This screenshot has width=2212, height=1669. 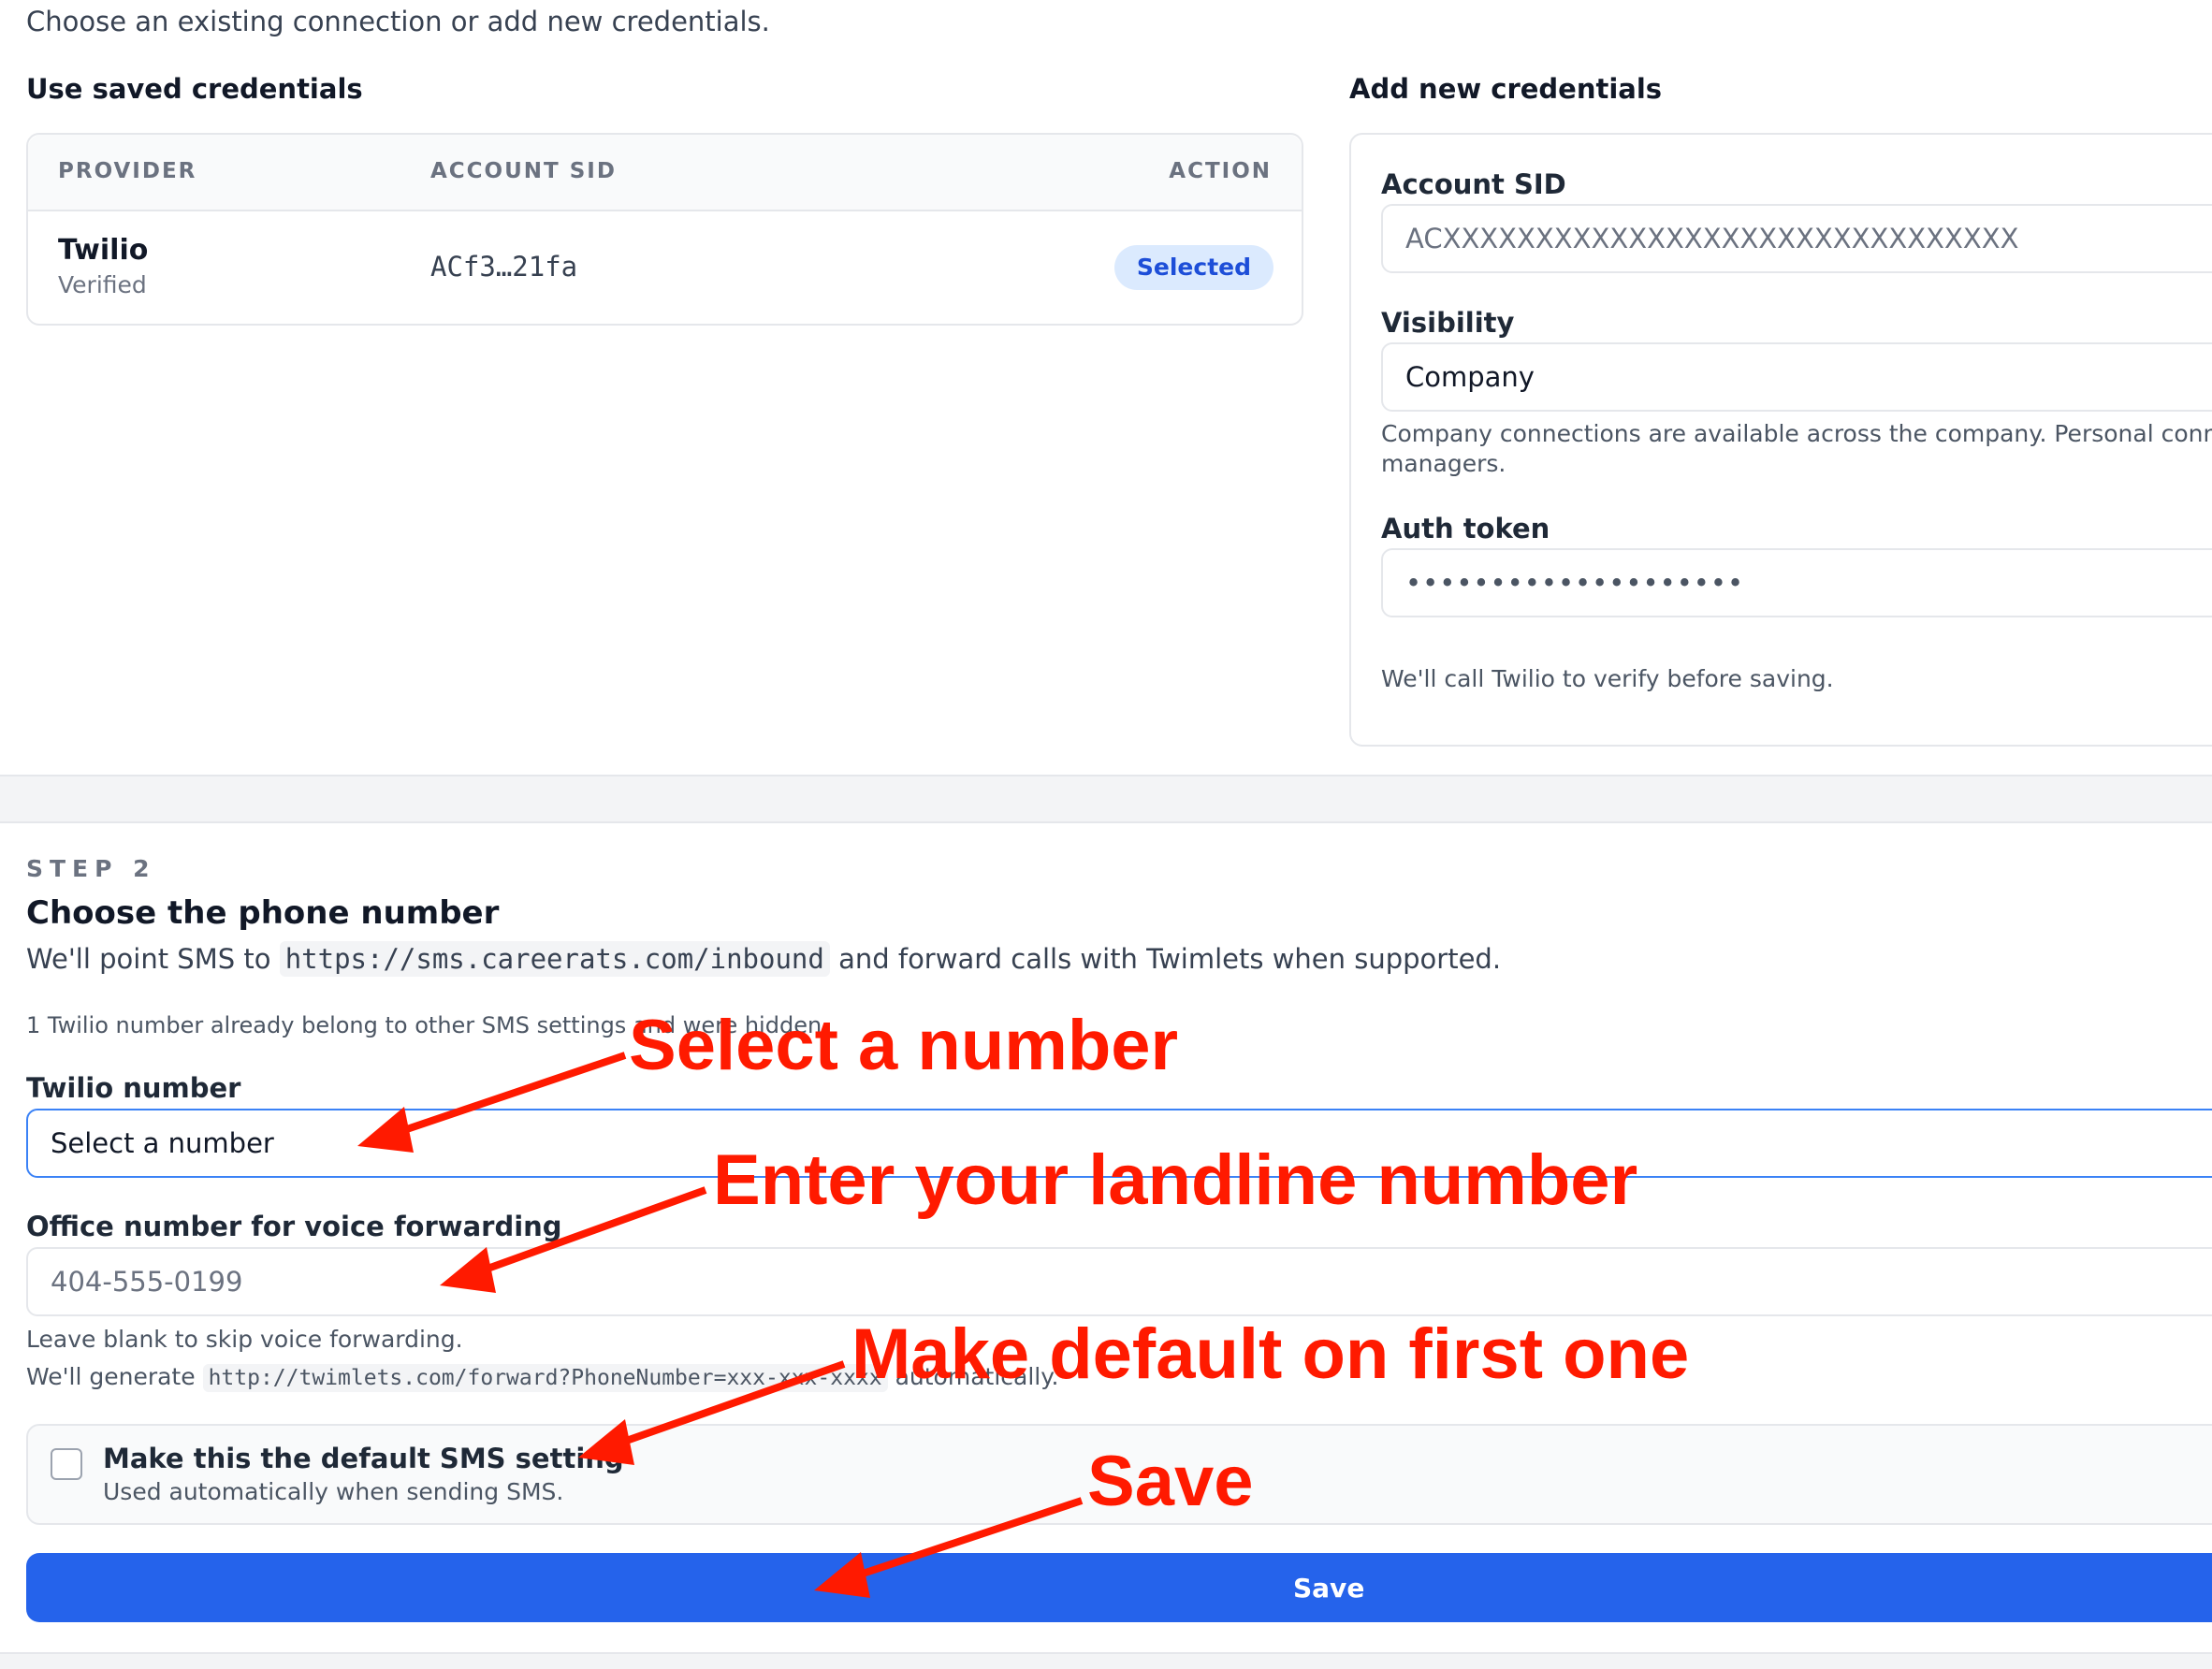 What do you see at coordinates (606, 1442) in the screenshot?
I see `arrow-head-make-default` at bounding box center [606, 1442].